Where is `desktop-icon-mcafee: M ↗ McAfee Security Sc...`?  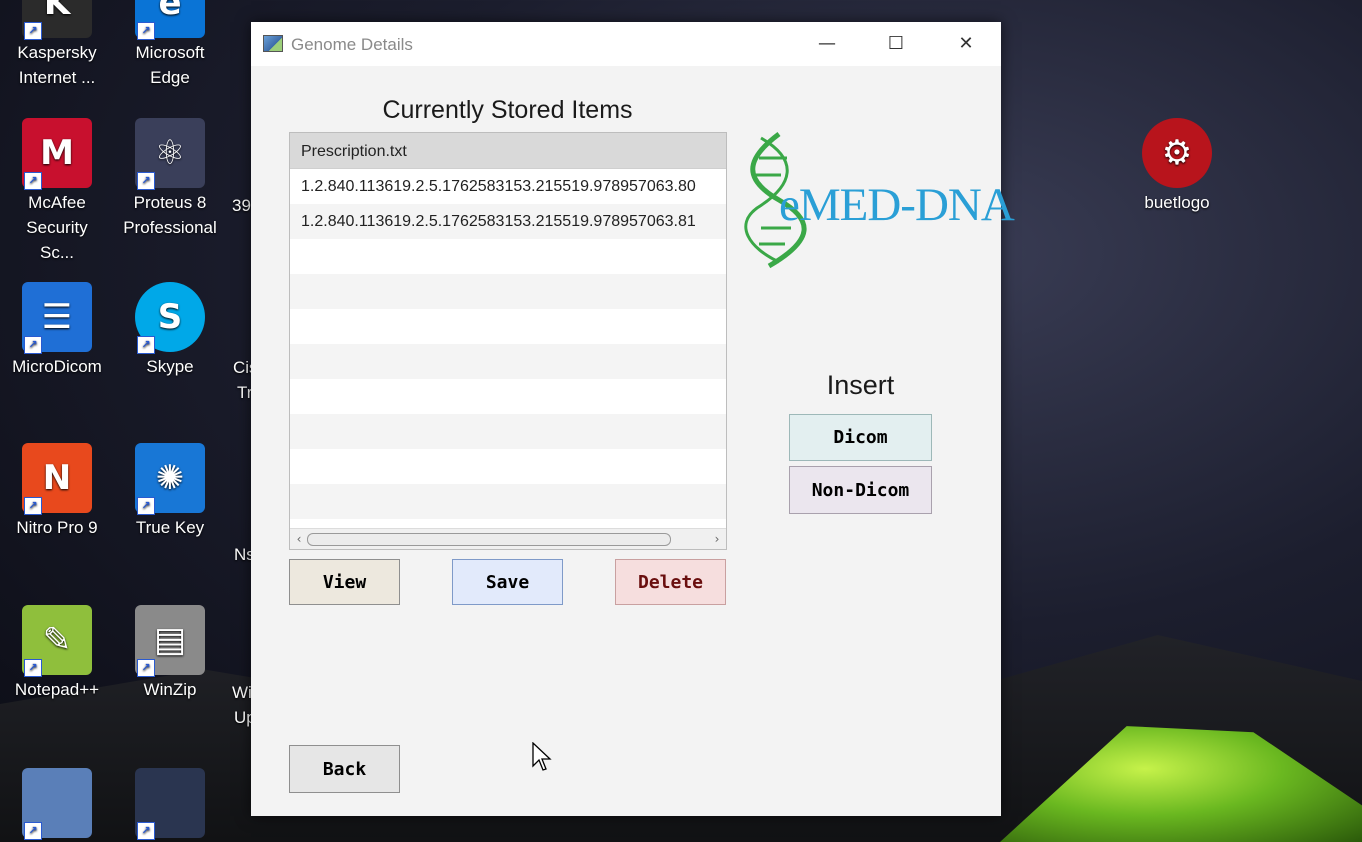
desktop-icon-mcafee: M ↗ McAfee Security Sc... is located at coordinates (57, 191).